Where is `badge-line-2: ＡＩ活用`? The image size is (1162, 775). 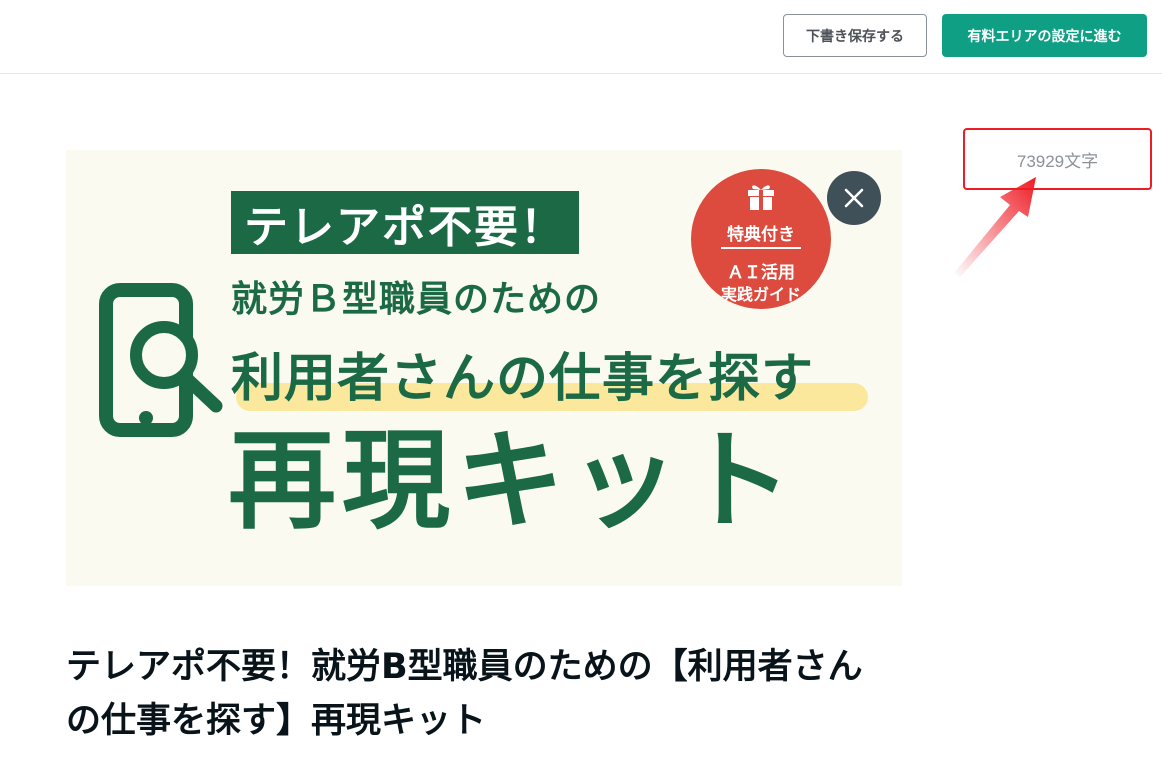
badge-line-2: ＡＩ活用 is located at coordinates (761, 273).